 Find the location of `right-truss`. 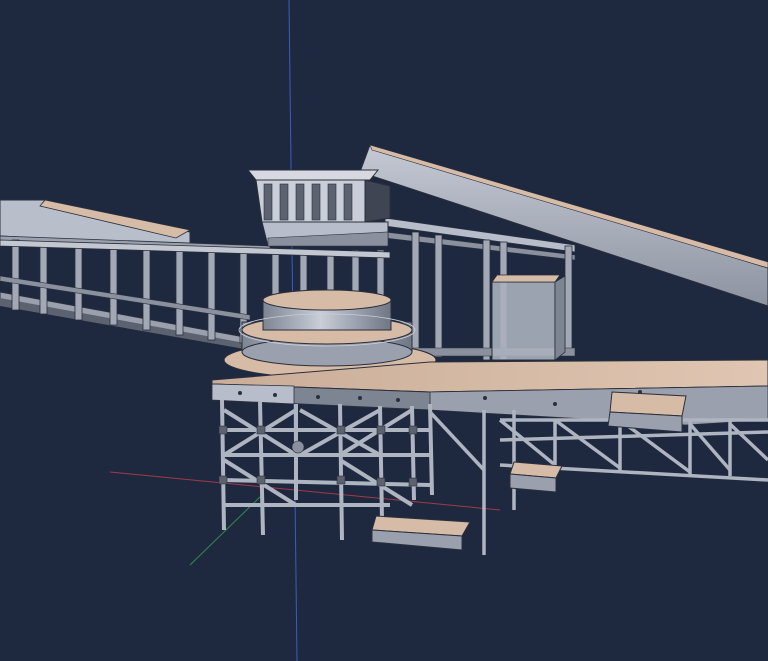

right-truss is located at coordinates (598, 482).